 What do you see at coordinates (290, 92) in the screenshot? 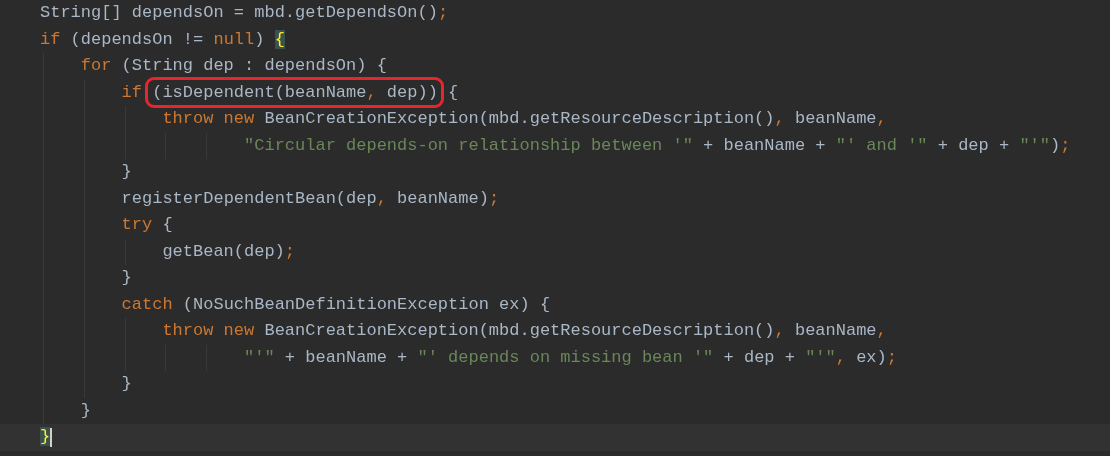
I see `code-line: if (isDependent(beanName, dep)) {` at bounding box center [290, 92].